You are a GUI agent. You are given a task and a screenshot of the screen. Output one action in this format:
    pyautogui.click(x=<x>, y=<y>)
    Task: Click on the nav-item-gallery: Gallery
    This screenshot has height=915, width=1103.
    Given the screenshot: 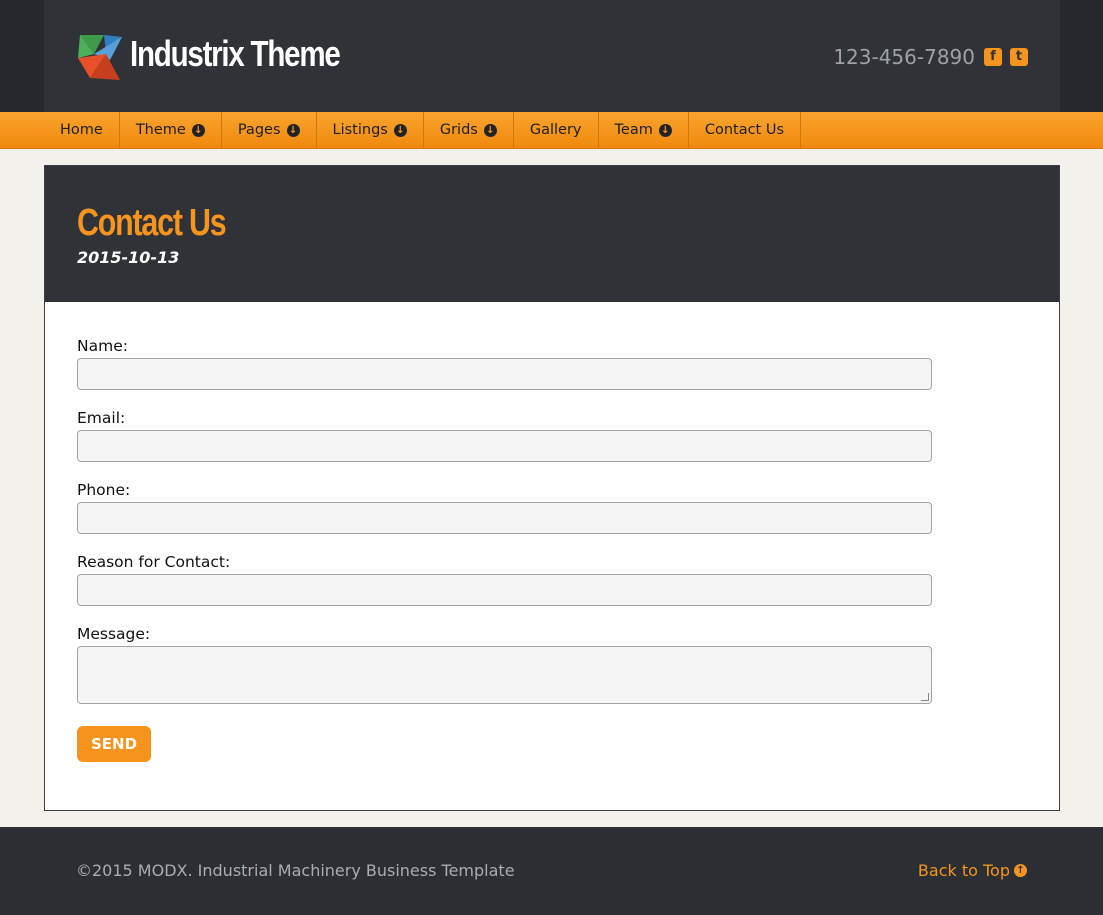 What is the action you would take?
    pyautogui.click(x=556, y=130)
    